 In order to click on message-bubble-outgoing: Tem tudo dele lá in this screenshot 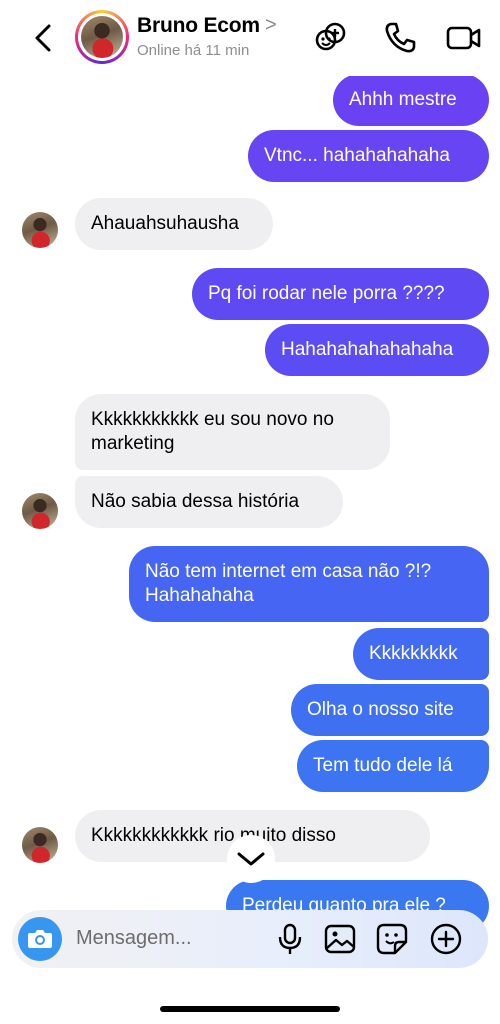, I will do `click(393, 766)`.